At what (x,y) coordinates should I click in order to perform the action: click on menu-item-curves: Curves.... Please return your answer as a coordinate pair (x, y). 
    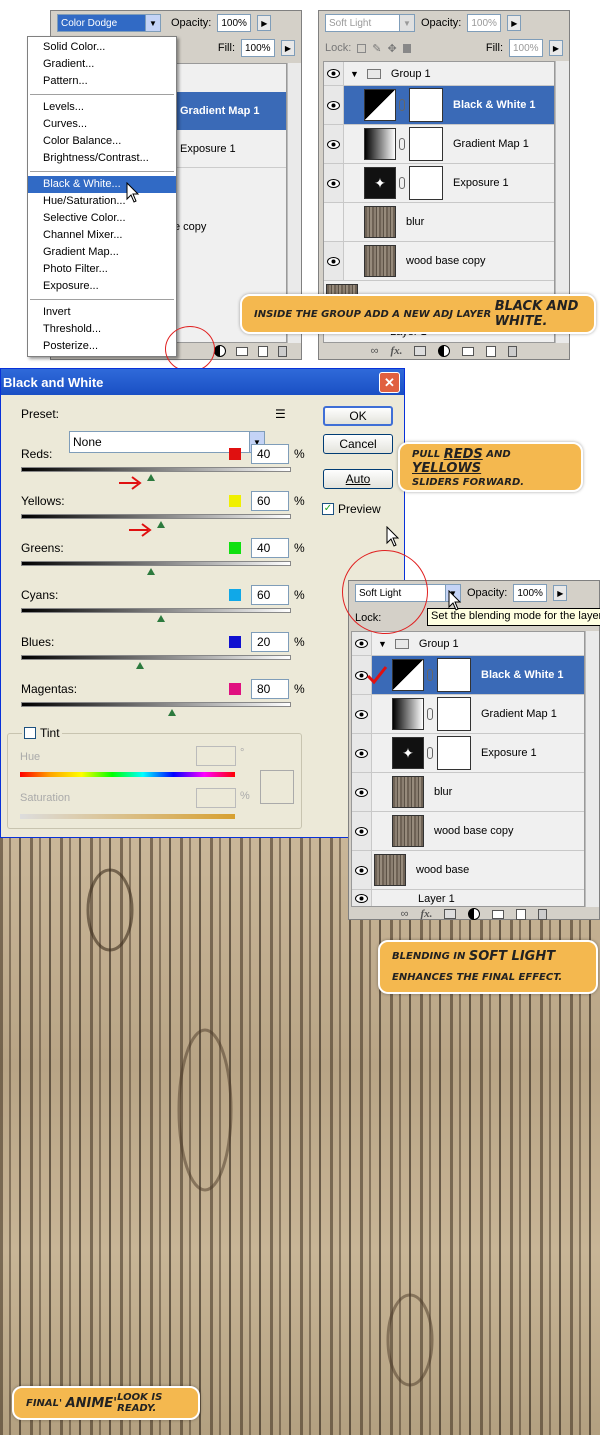
    Looking at the image, I should click on (102, 124).